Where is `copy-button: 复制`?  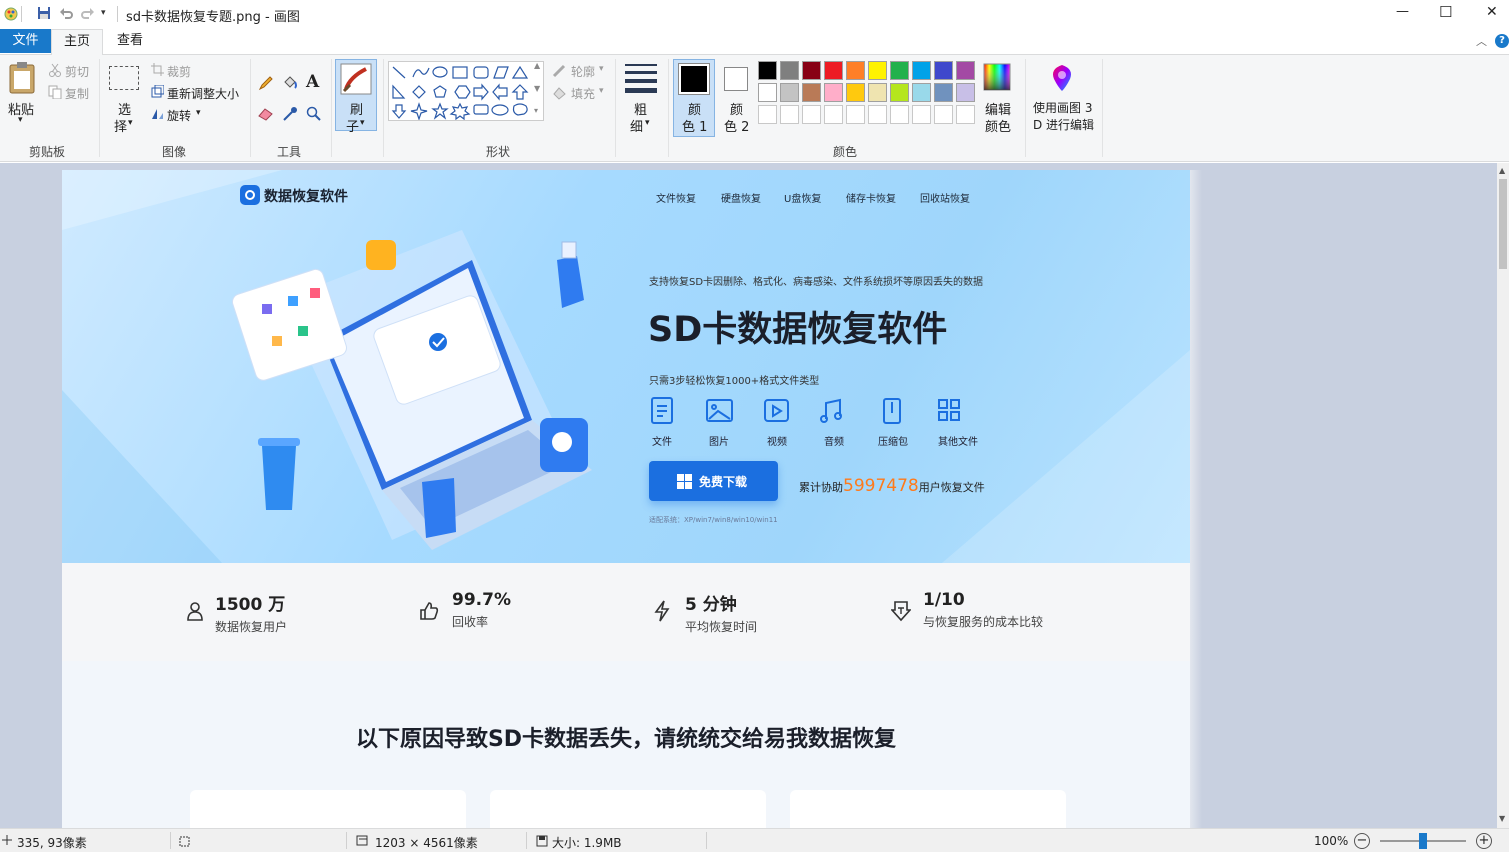 copy-button: 复制 is located at coordinates (77, 93).